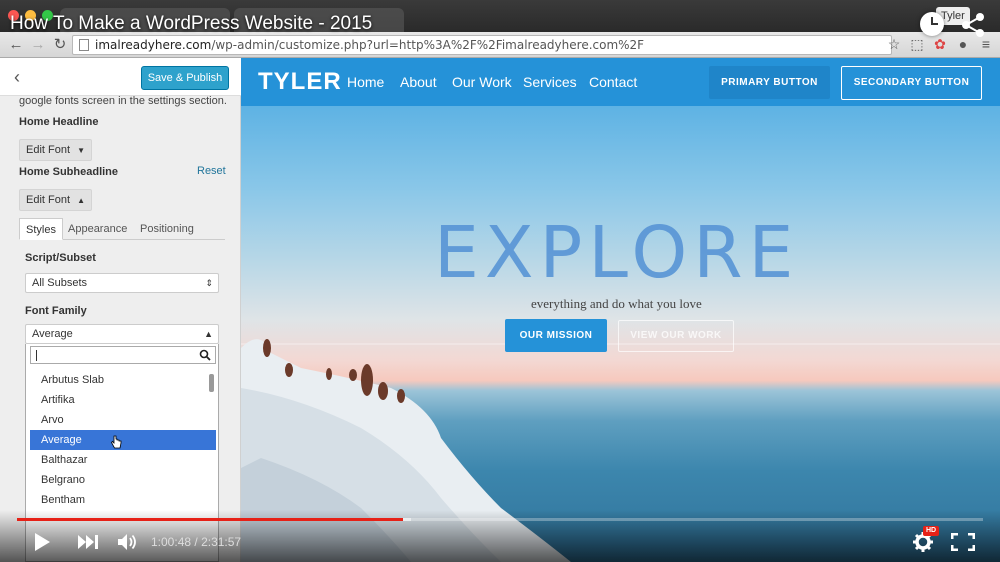  I want to click on video-title: How To Make a WordPress Website - 2015, so click(191, 24).